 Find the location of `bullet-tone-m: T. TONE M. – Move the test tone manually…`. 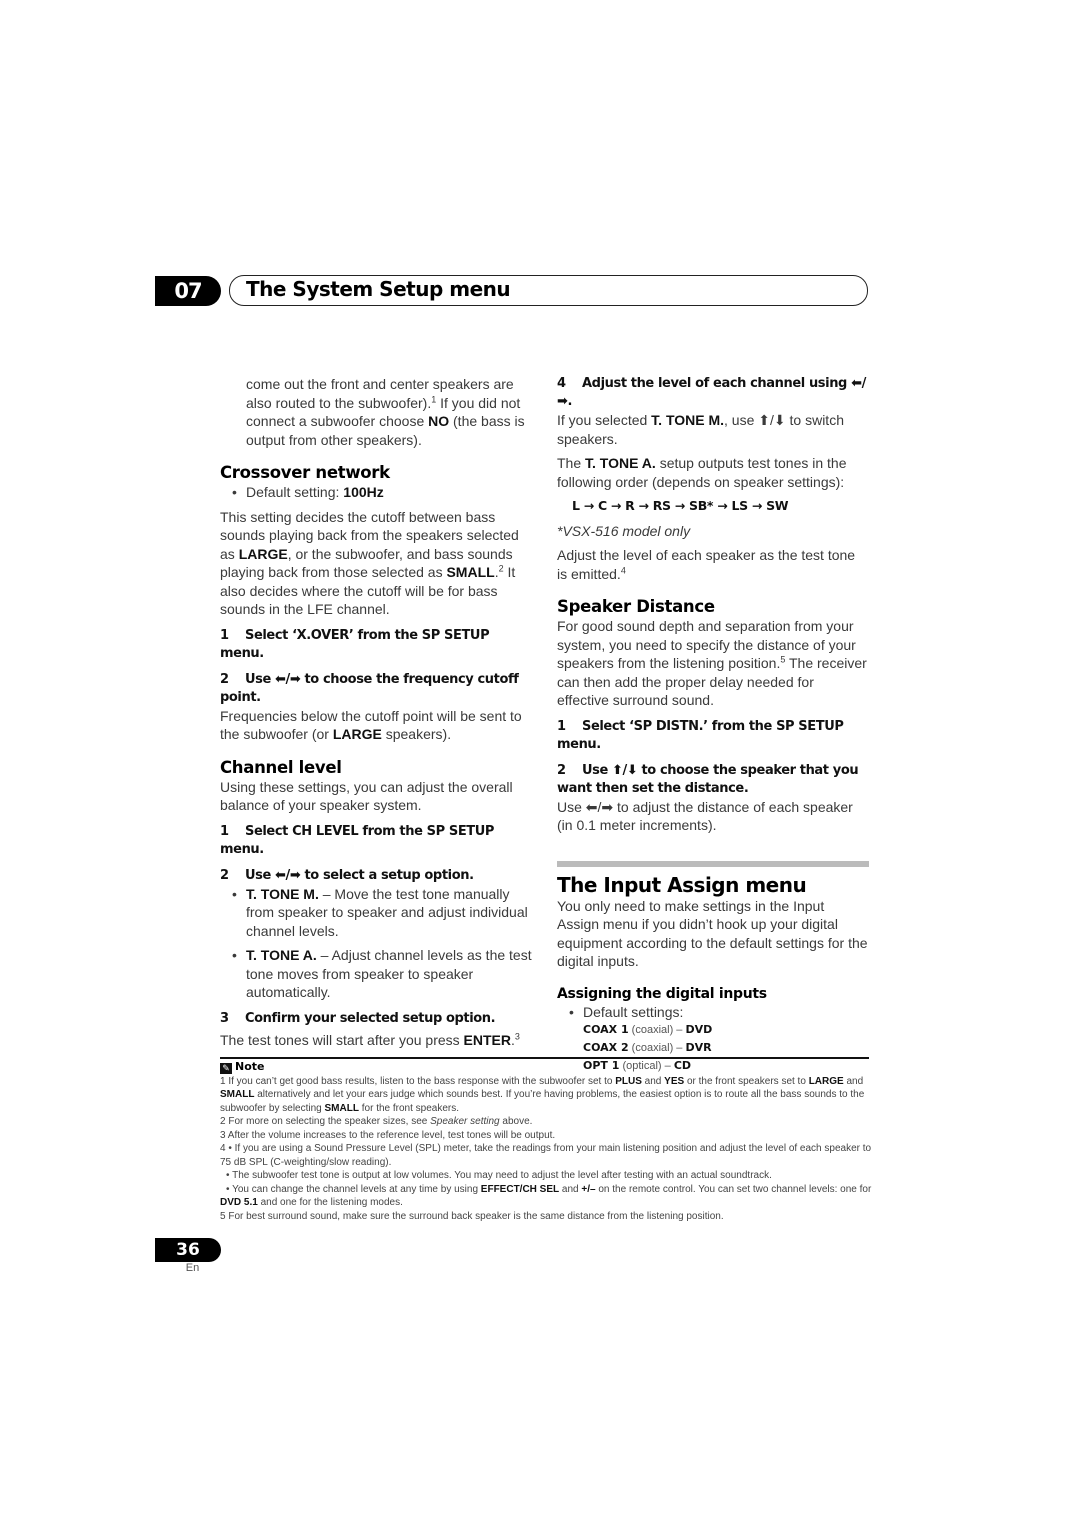

bullet-tone-m: T. TONE M. – Move the test tone manually… is located at coordinates (377, 913).